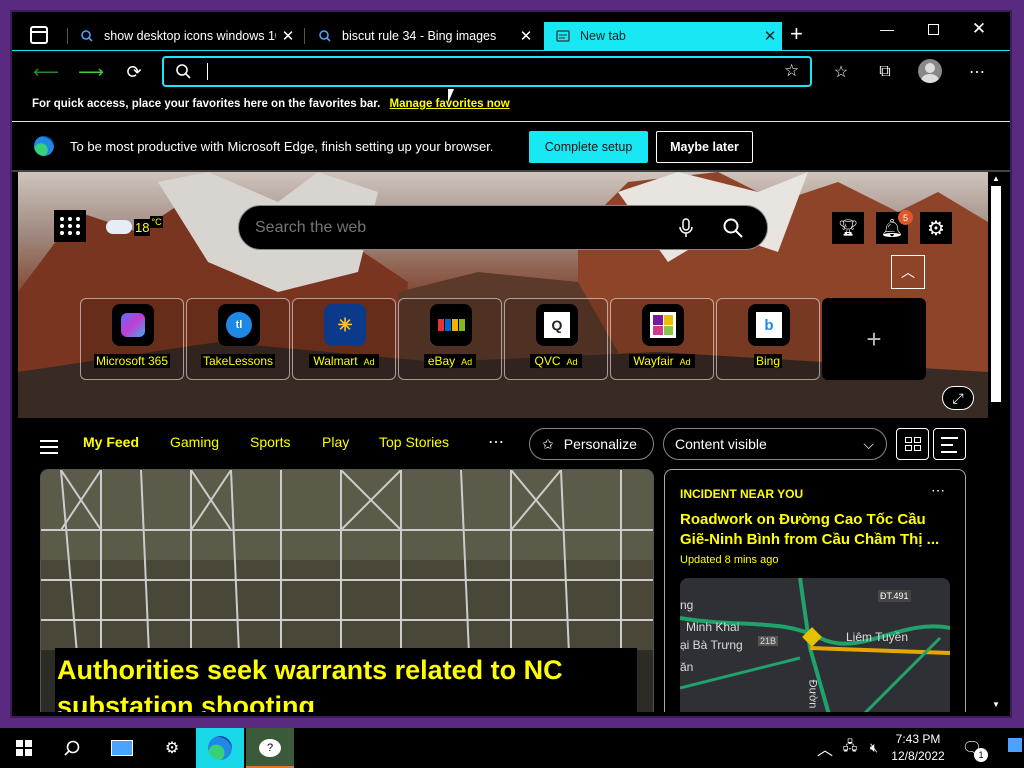  I want to click on network-icon: 🖧︎, so click(850, 748).